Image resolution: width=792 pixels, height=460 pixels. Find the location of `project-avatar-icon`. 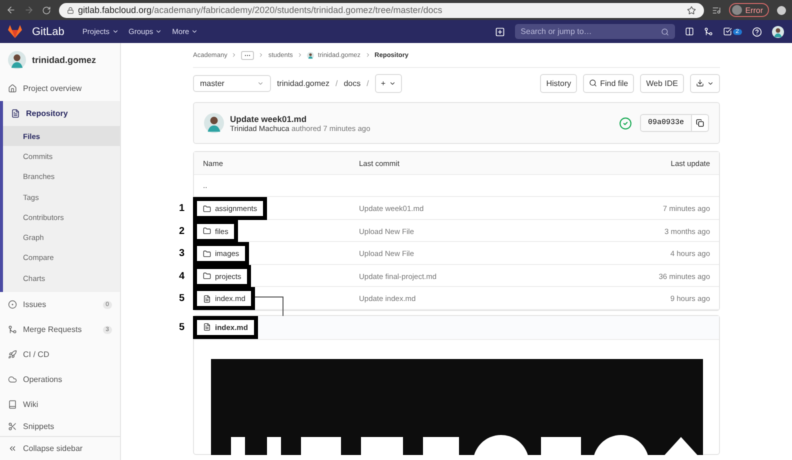

project-avatar-icon is located at coordinates (17, 59).